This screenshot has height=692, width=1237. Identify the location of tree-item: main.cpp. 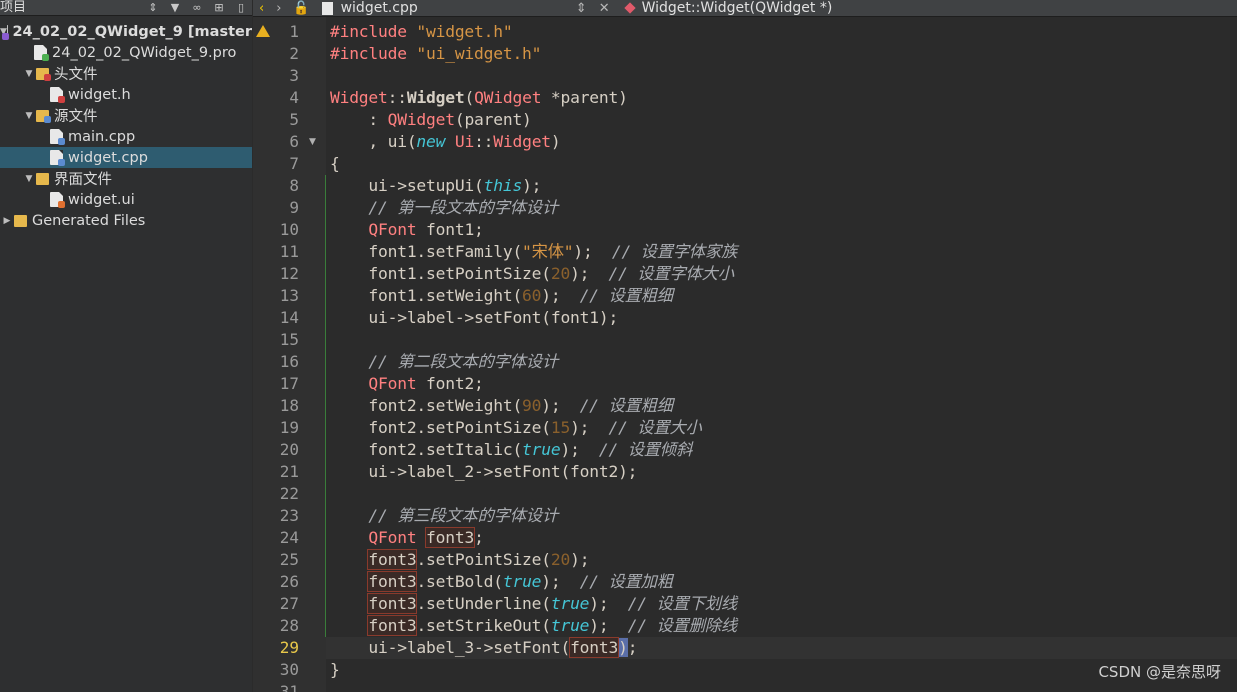
(126, 136).